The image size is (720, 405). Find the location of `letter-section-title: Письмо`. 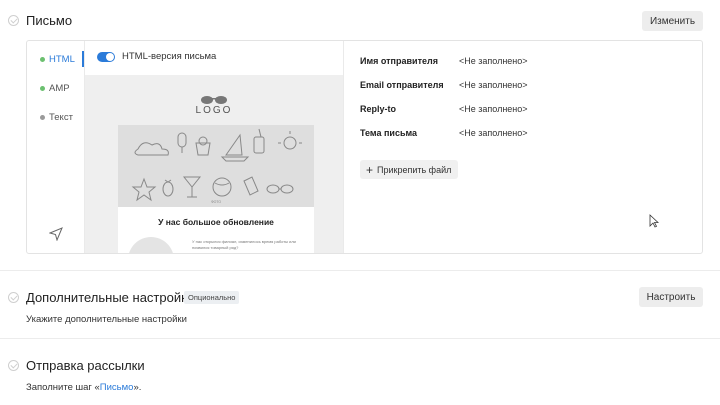

letter-section-title: Письмо is located at coordinates (49, 20).